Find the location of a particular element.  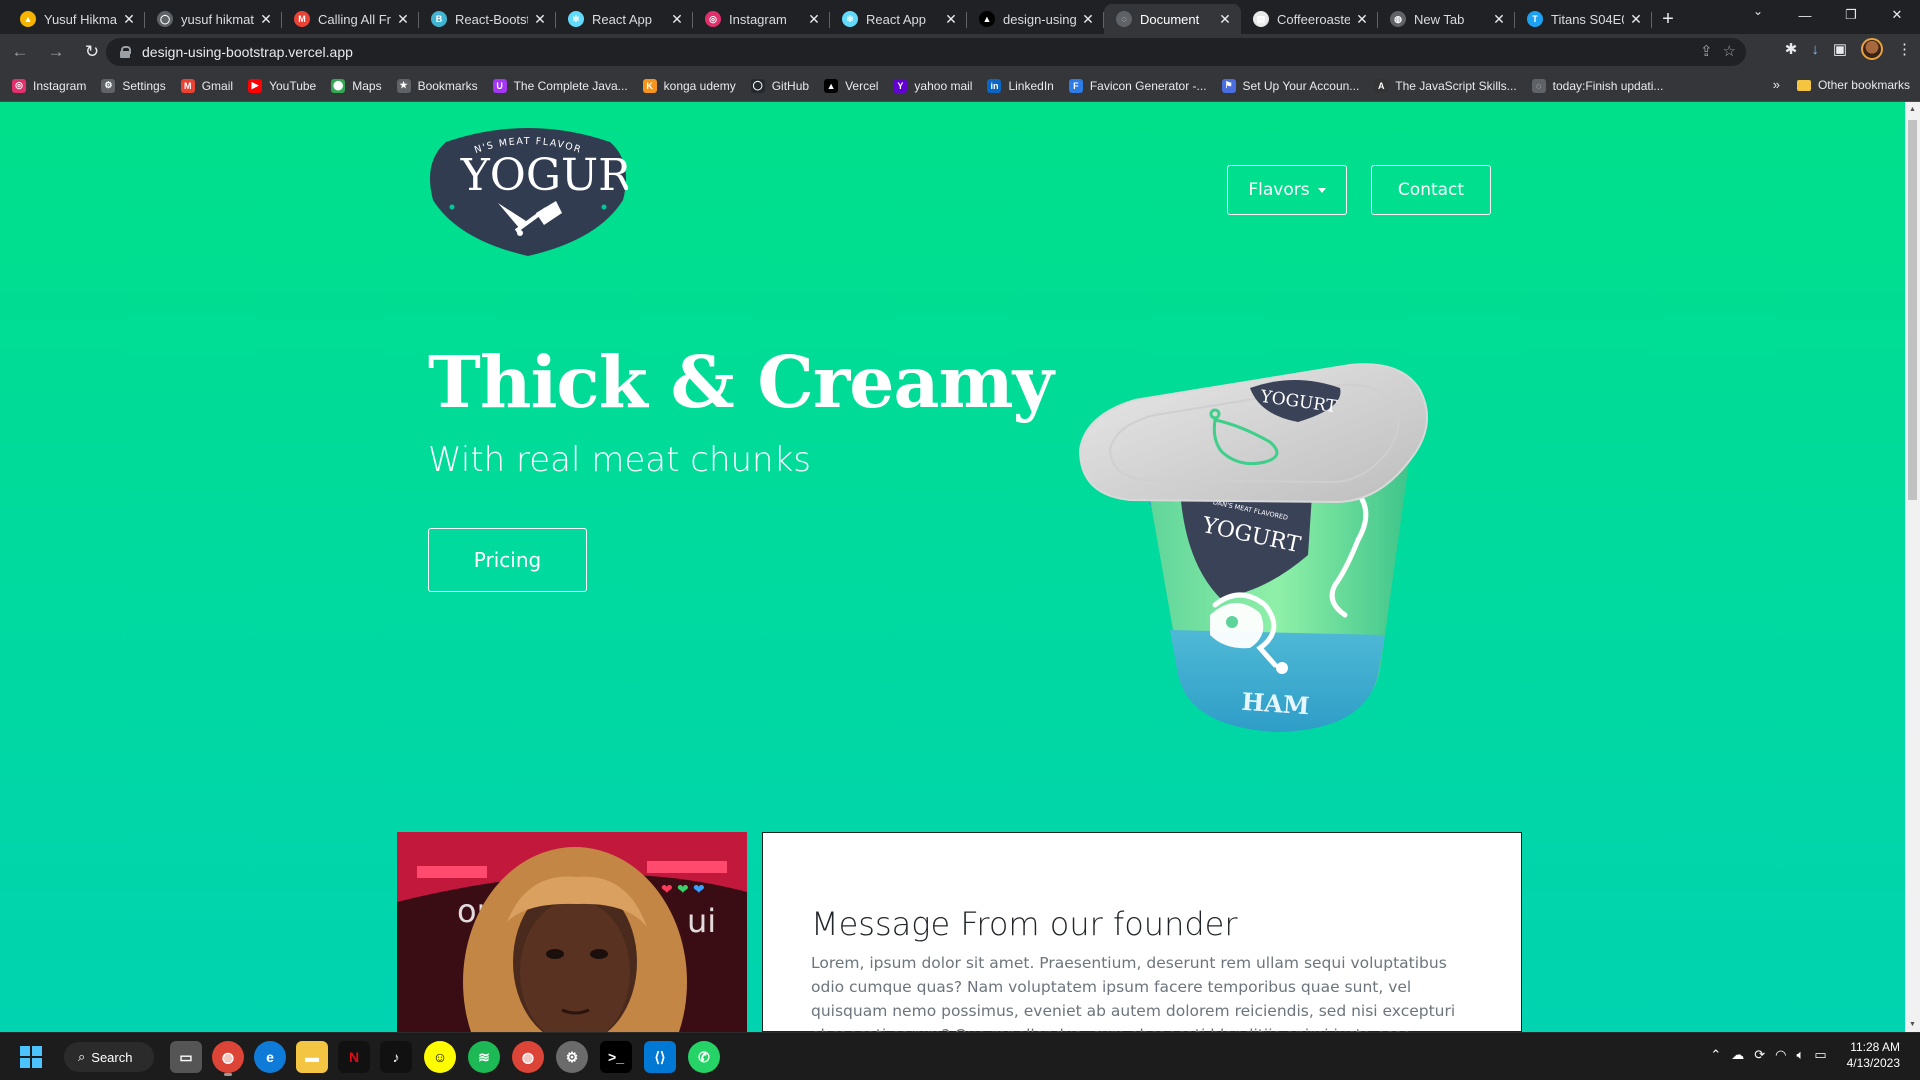

gear-icon: ⚙ is located at coordinates (108, 85).